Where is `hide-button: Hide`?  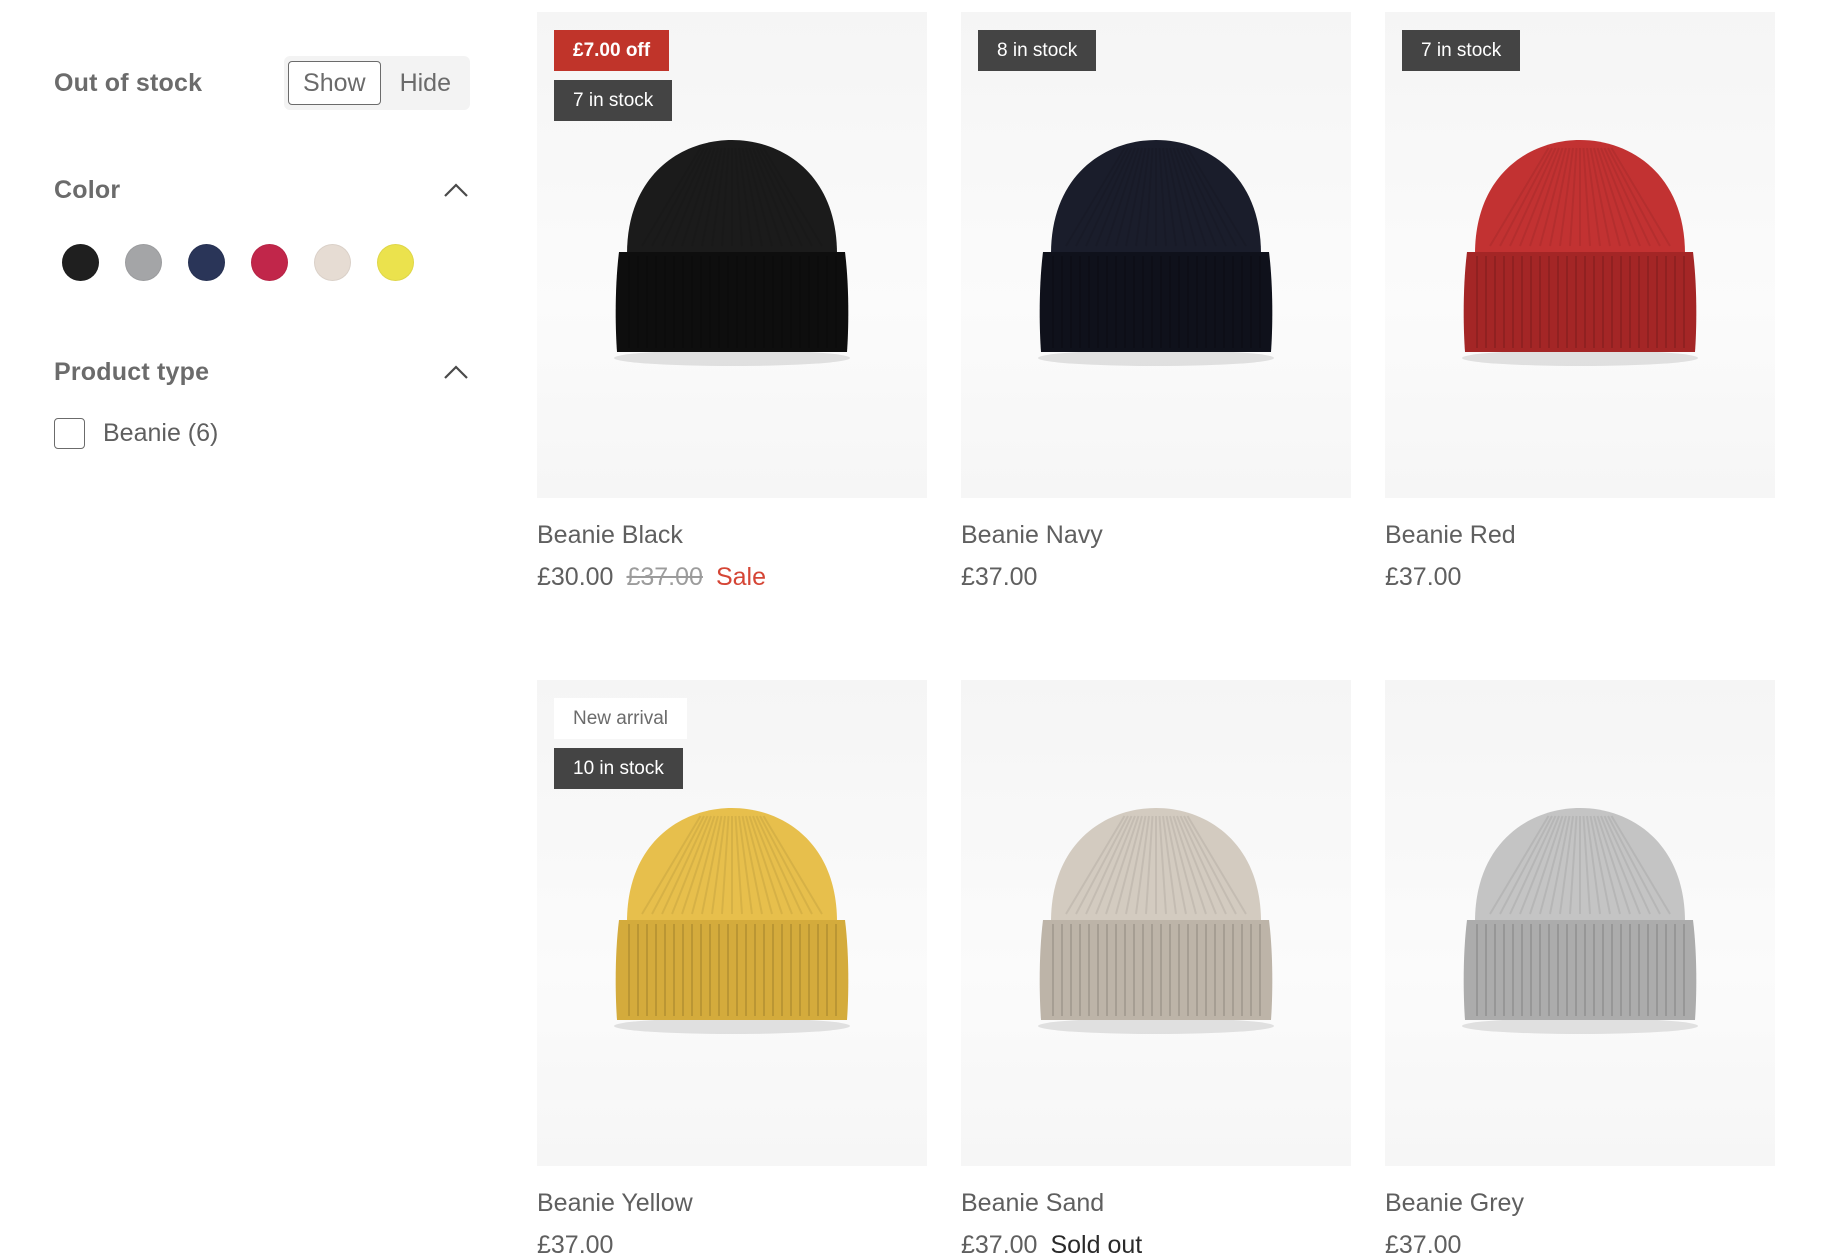
hide-button: Hide is located at coordinates (425, 83).